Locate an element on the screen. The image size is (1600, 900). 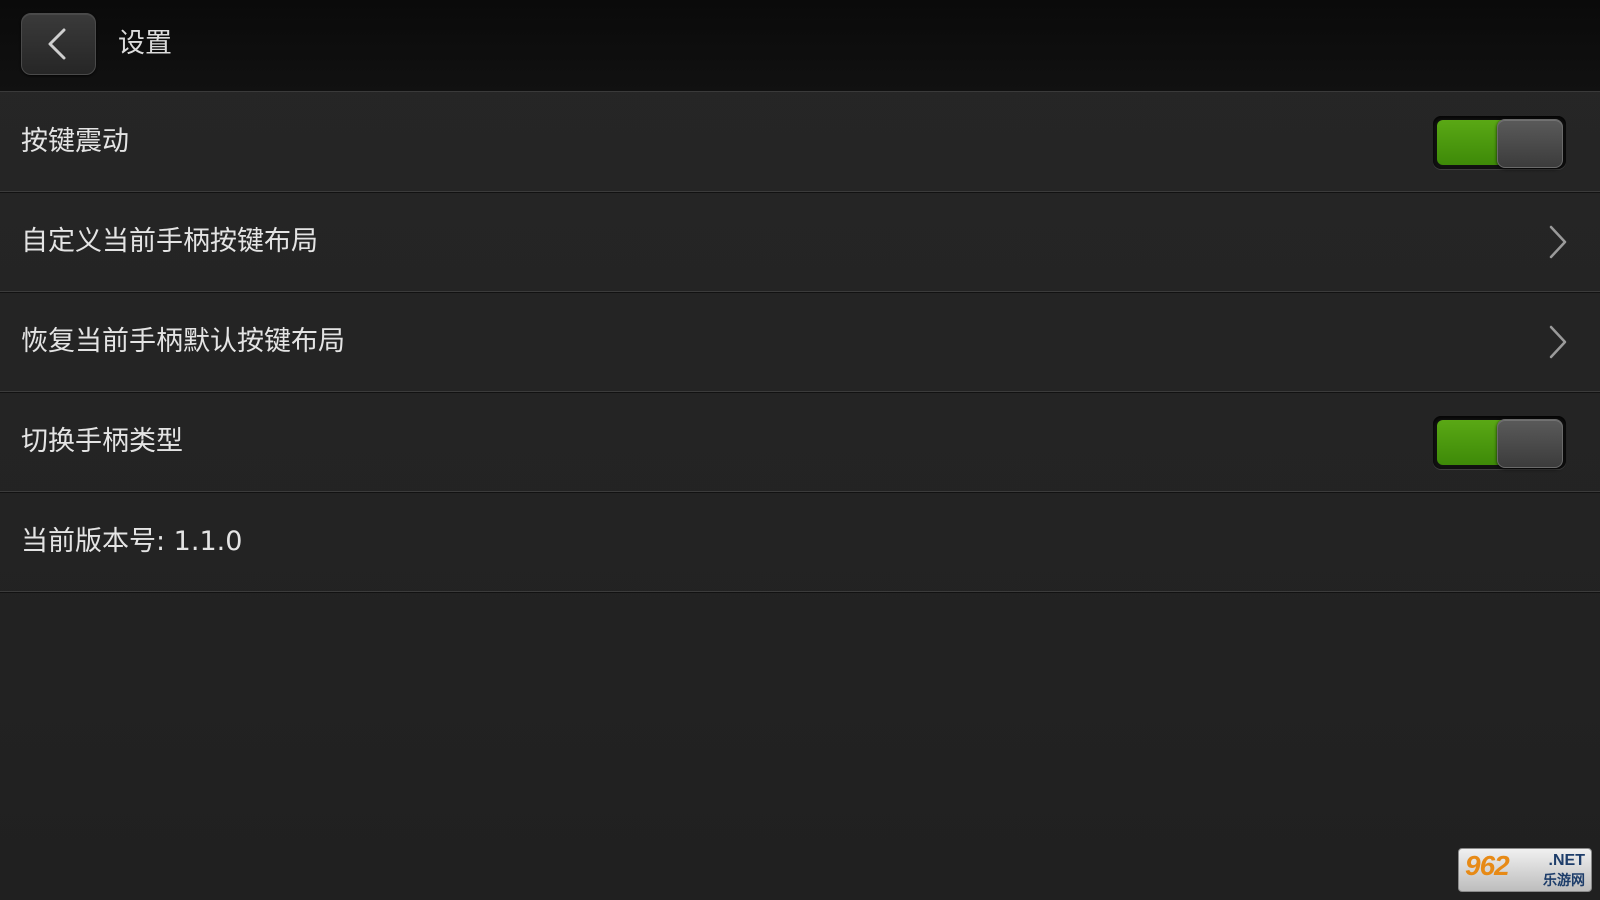
row-label: 按键震动 is located at coordinates (75, 141).